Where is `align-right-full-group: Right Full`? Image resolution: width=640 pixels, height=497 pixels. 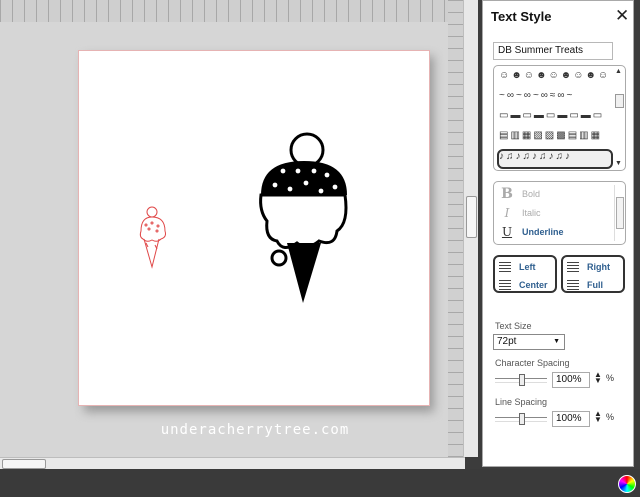 align-right-full-group: Right Full is located at coordinates (593, 274).